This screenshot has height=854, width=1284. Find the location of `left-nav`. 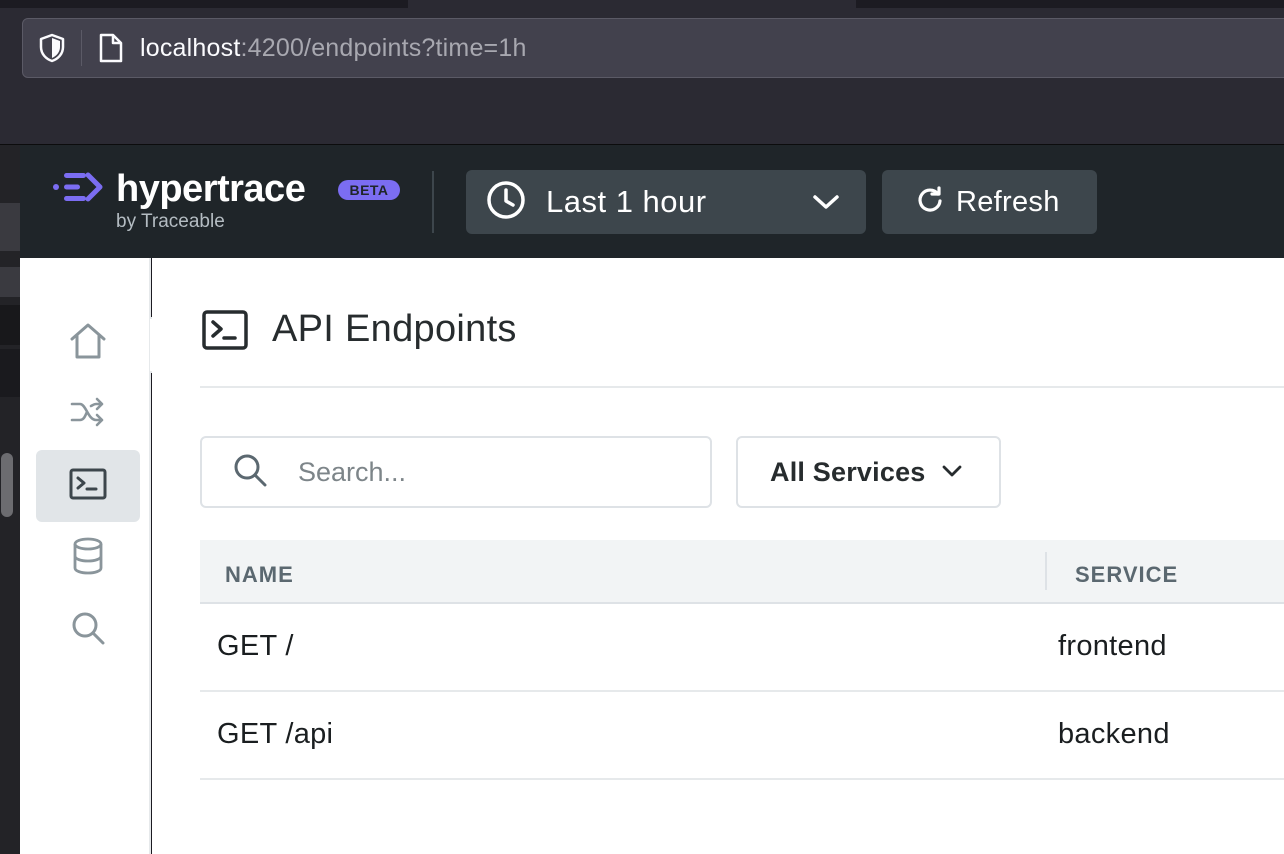

left-nav is located at coordinates (85, 556).